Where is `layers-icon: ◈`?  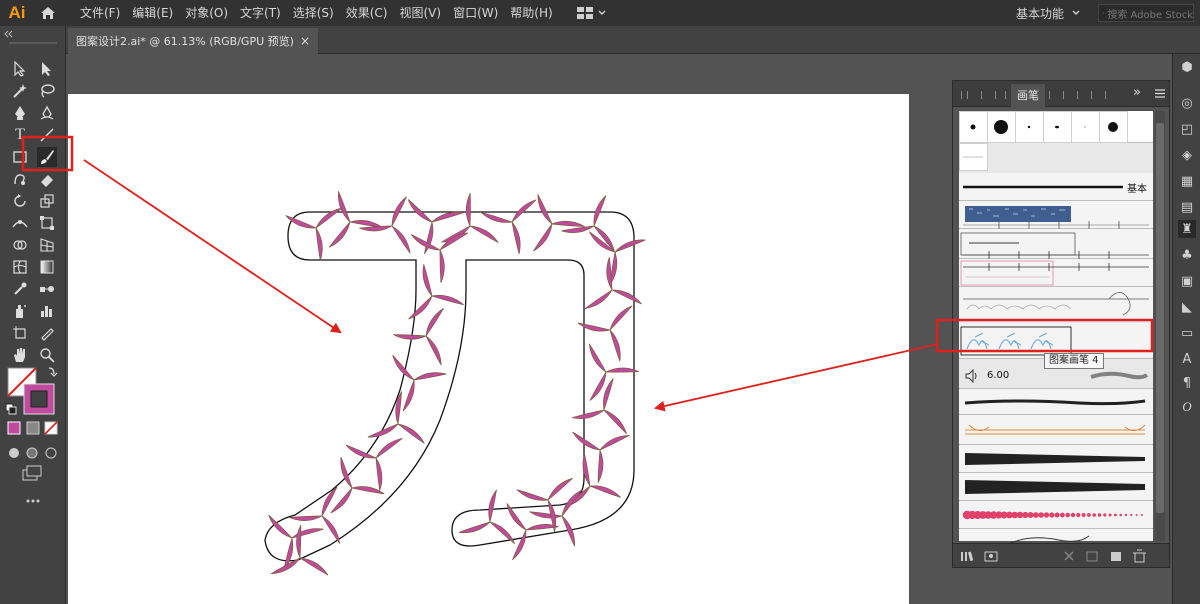
layers-icon: ◈ is located at coordinates (1187, 155).